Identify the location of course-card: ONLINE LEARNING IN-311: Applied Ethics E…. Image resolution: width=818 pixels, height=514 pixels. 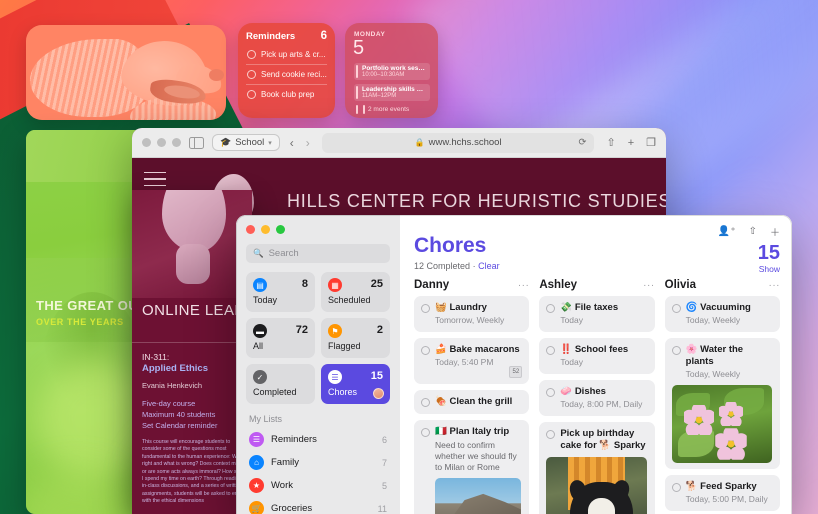
(192, 352).